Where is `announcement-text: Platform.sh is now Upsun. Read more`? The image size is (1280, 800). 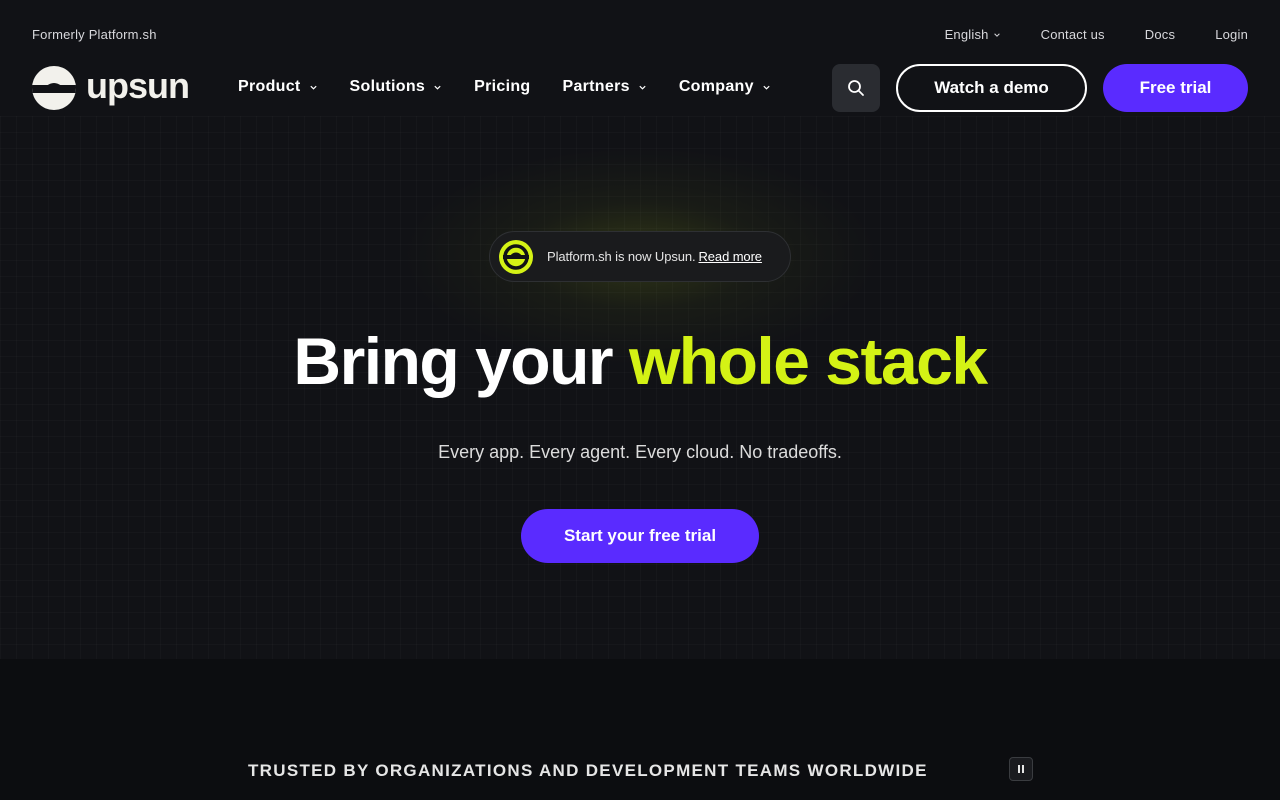
announcement-text: Platform.sh is now Upsun. Read more is located at coordinates (654, 256).